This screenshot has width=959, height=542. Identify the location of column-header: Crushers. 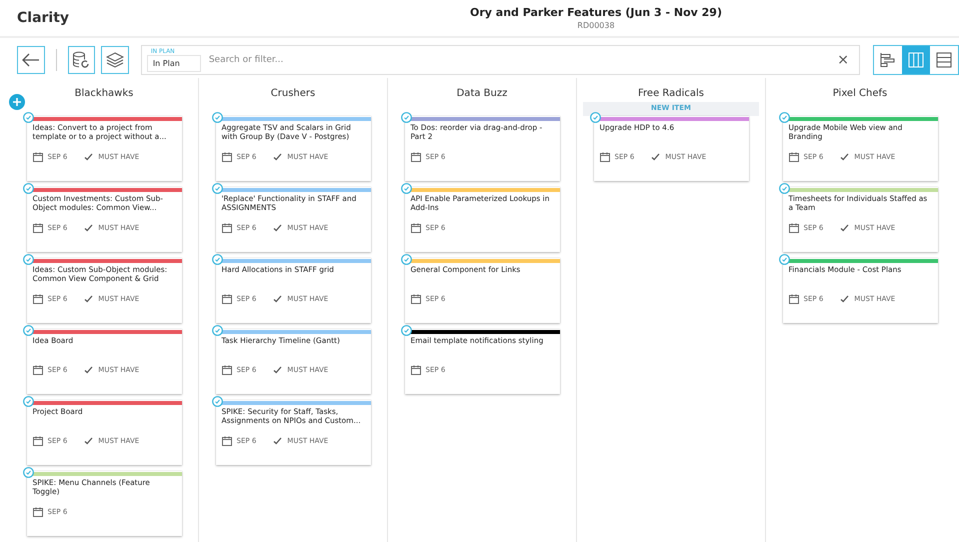
(293, 94).